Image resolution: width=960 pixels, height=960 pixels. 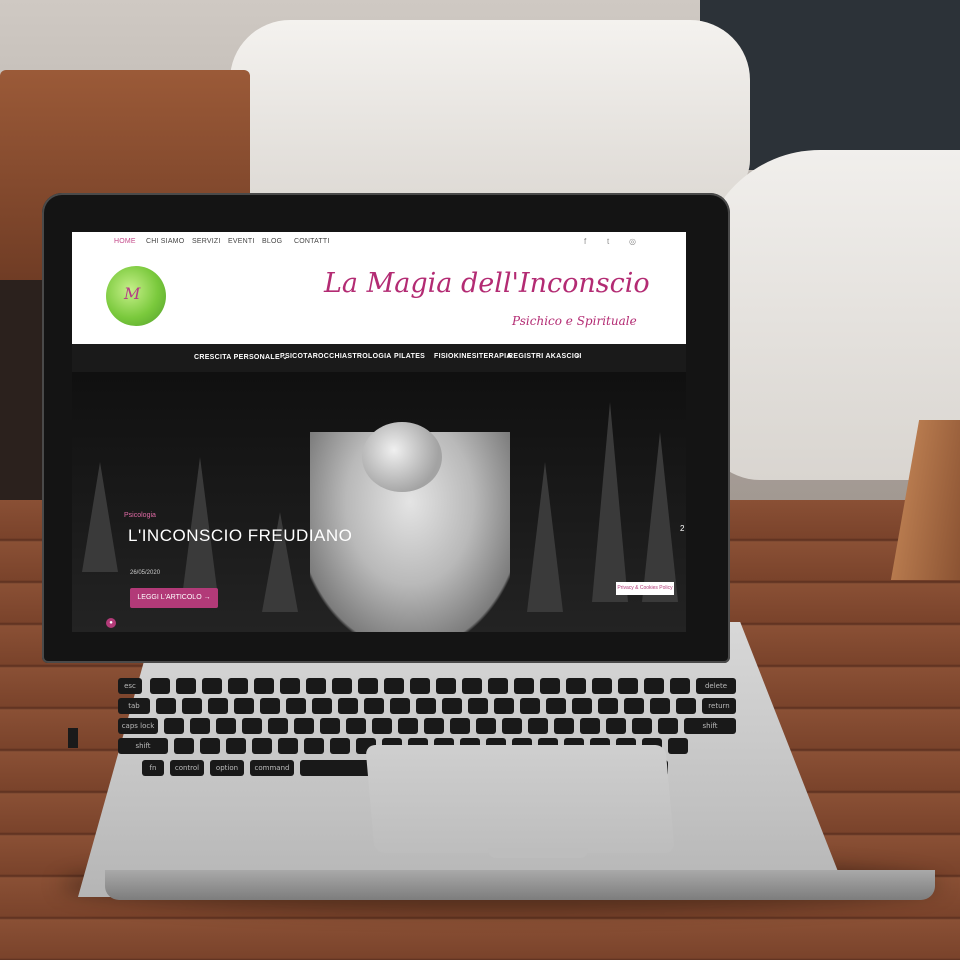 What do you see at coordinates (153, 768) in the screenshot?
I see `key-fn: fn` at bounding box center [153, 768].